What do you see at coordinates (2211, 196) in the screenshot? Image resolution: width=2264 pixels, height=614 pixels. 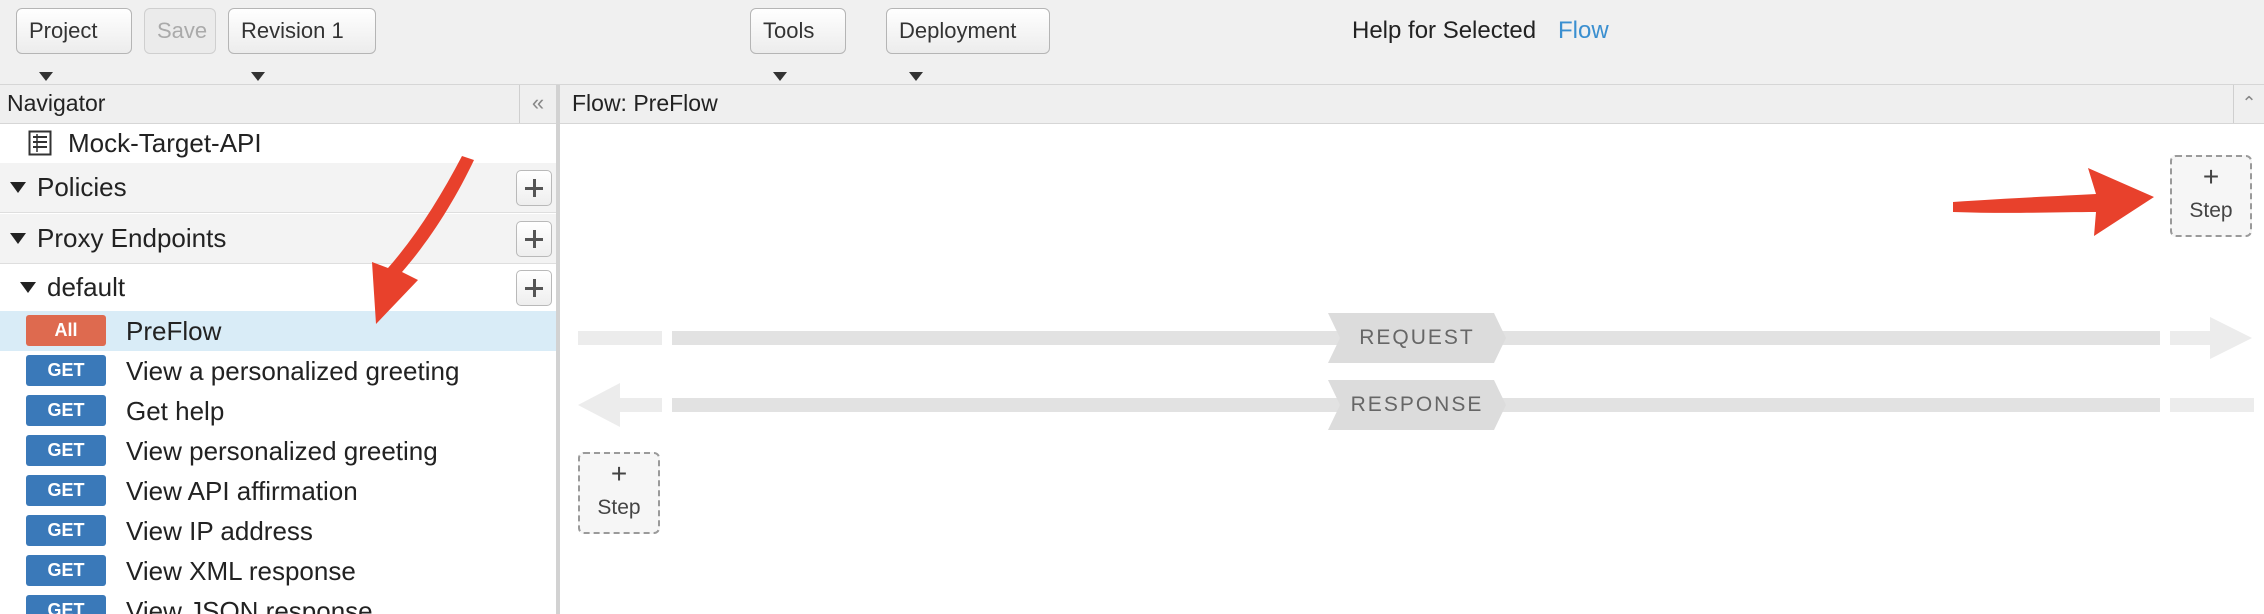 I see `add-request-step-button: + Step` at bounding box center [2211, 196].